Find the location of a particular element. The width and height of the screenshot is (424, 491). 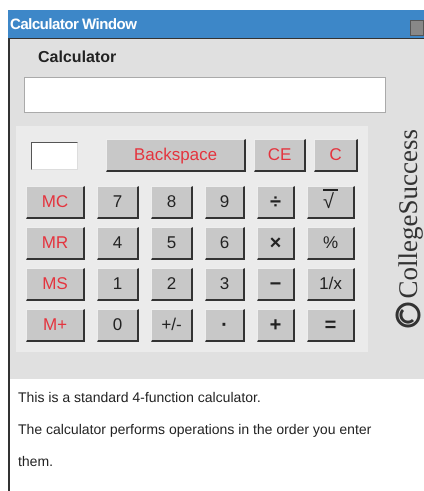

memory-indicator is located at coordinates (54, 156).